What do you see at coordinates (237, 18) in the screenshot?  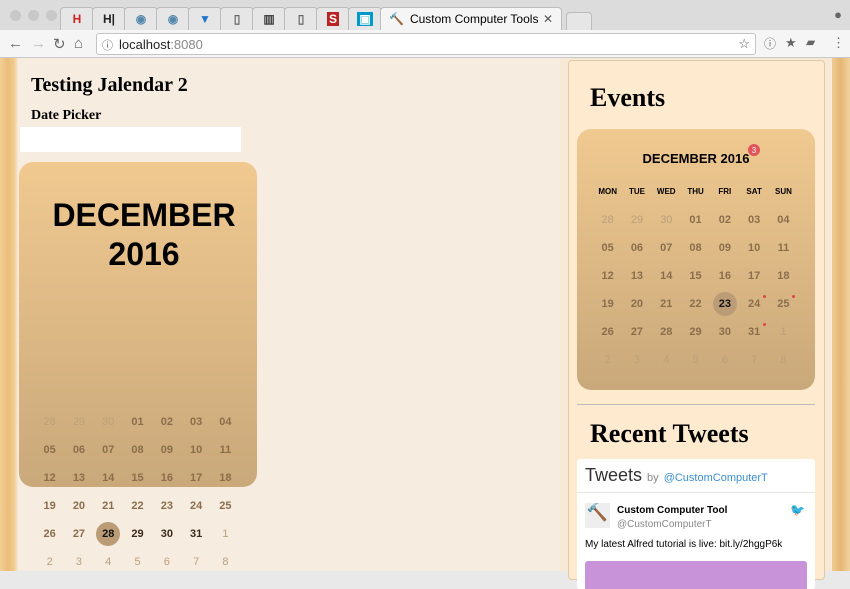 I see `tab-5: ▯` at bounding box center [237, 18].